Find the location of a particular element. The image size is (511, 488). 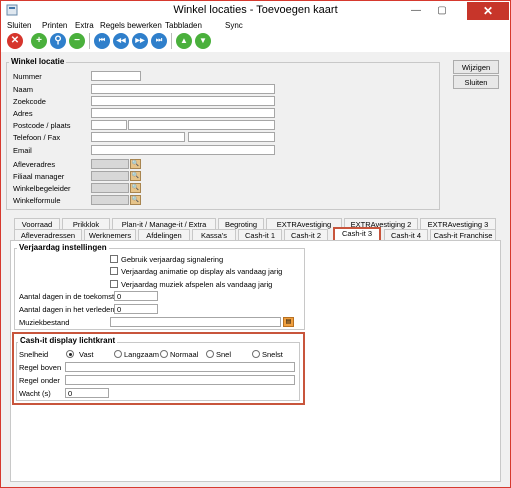

tab-prikklok: Prikklok is located at coordinates (86, 223).